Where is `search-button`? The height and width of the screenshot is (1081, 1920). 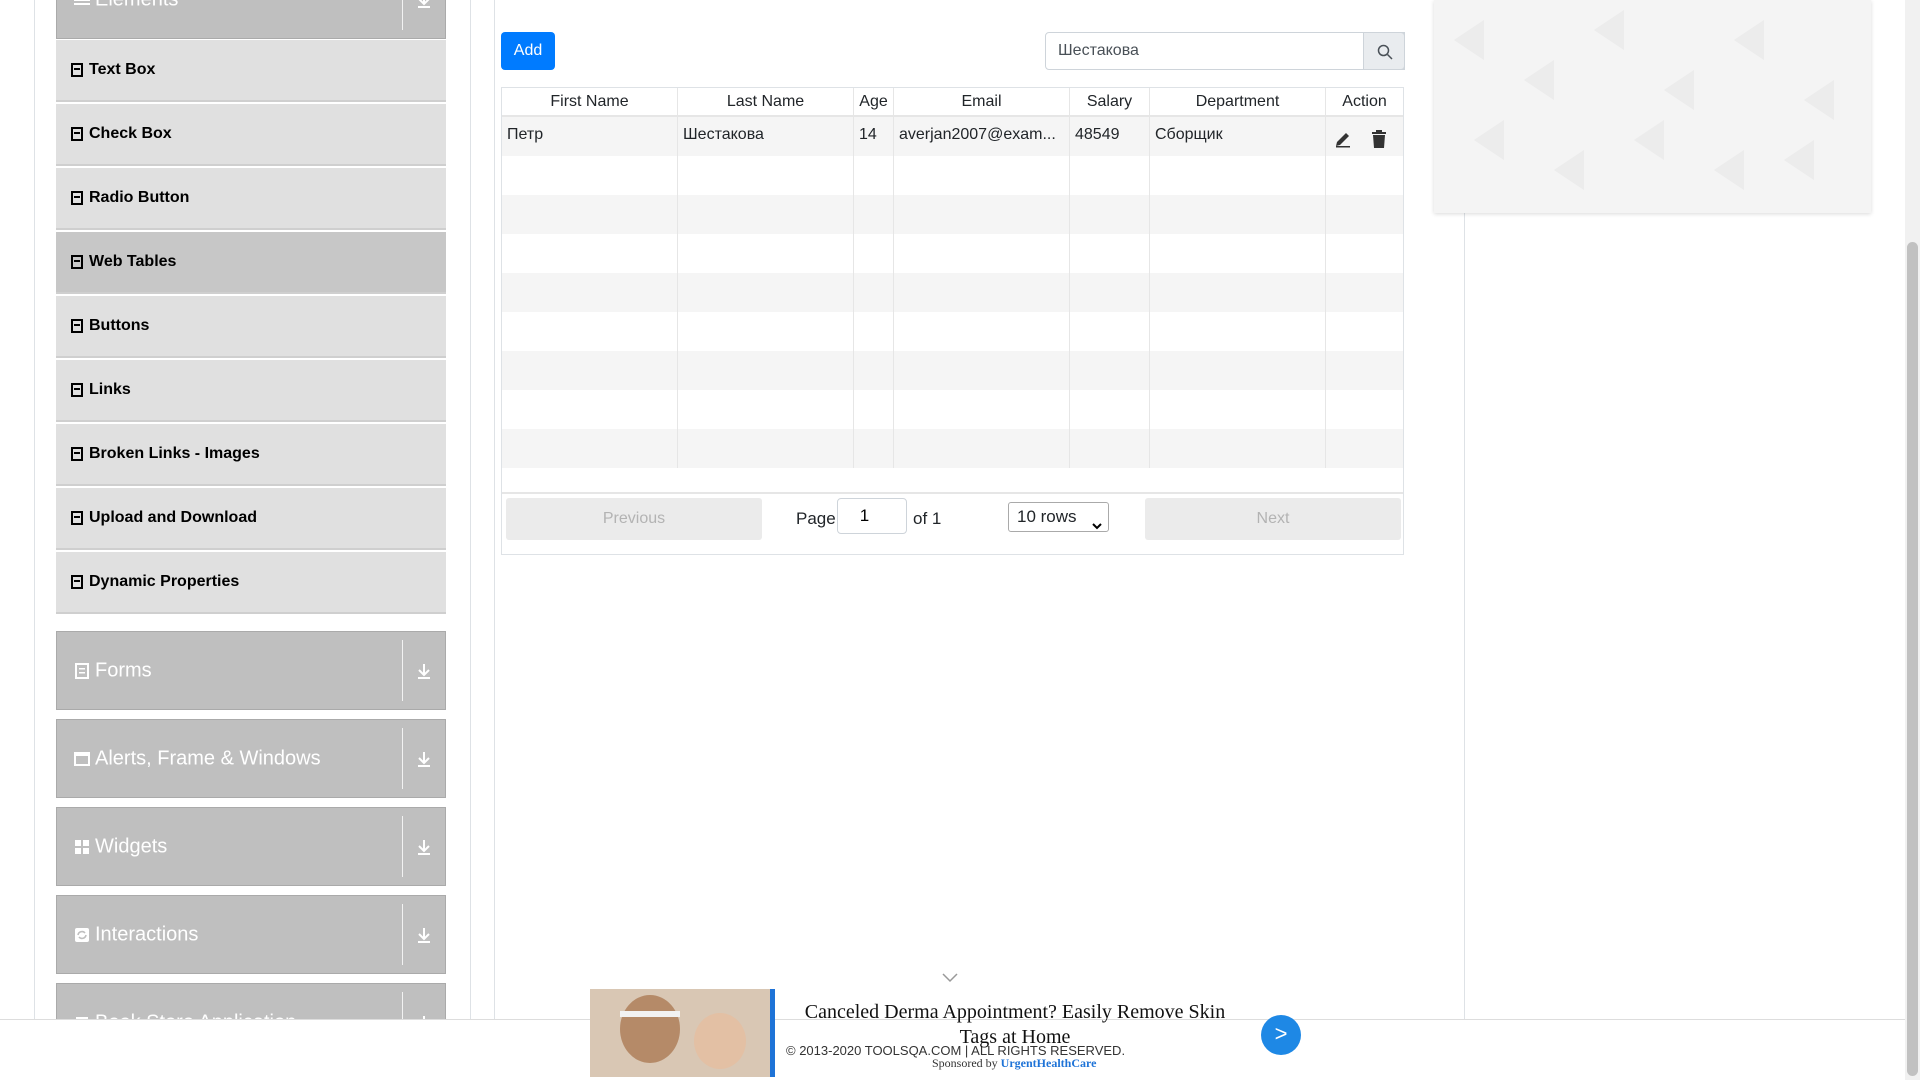 search-button is located at coordinates (1384, 51).